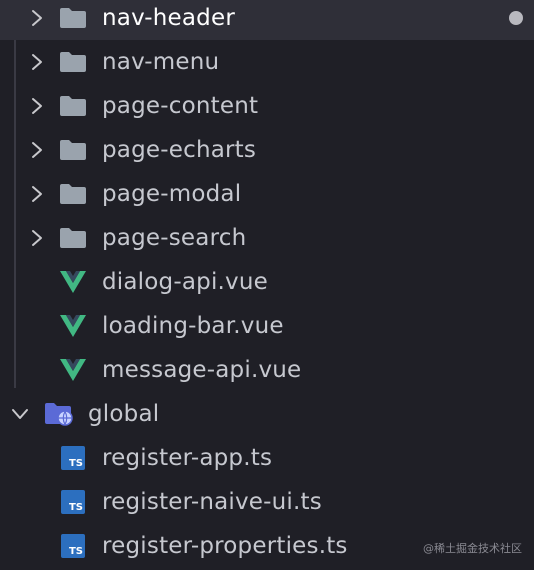  What do you see at coordinates (267, 62) in the screenshot?
I see `tree-row-nav-menu: nav-menu` at bounding box center [267, 62].